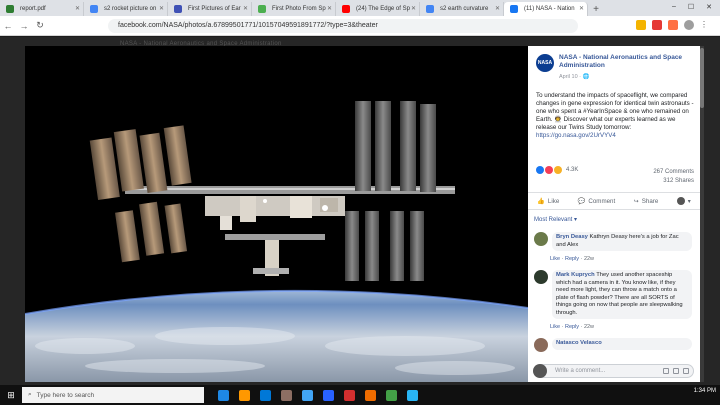 This screenshot has height=405, width=720. What do you see at coordinates (65, 395) in the screenshot?
I see `taskbar-search-placeholder: Type here to search` at bounding box center [65, 395].